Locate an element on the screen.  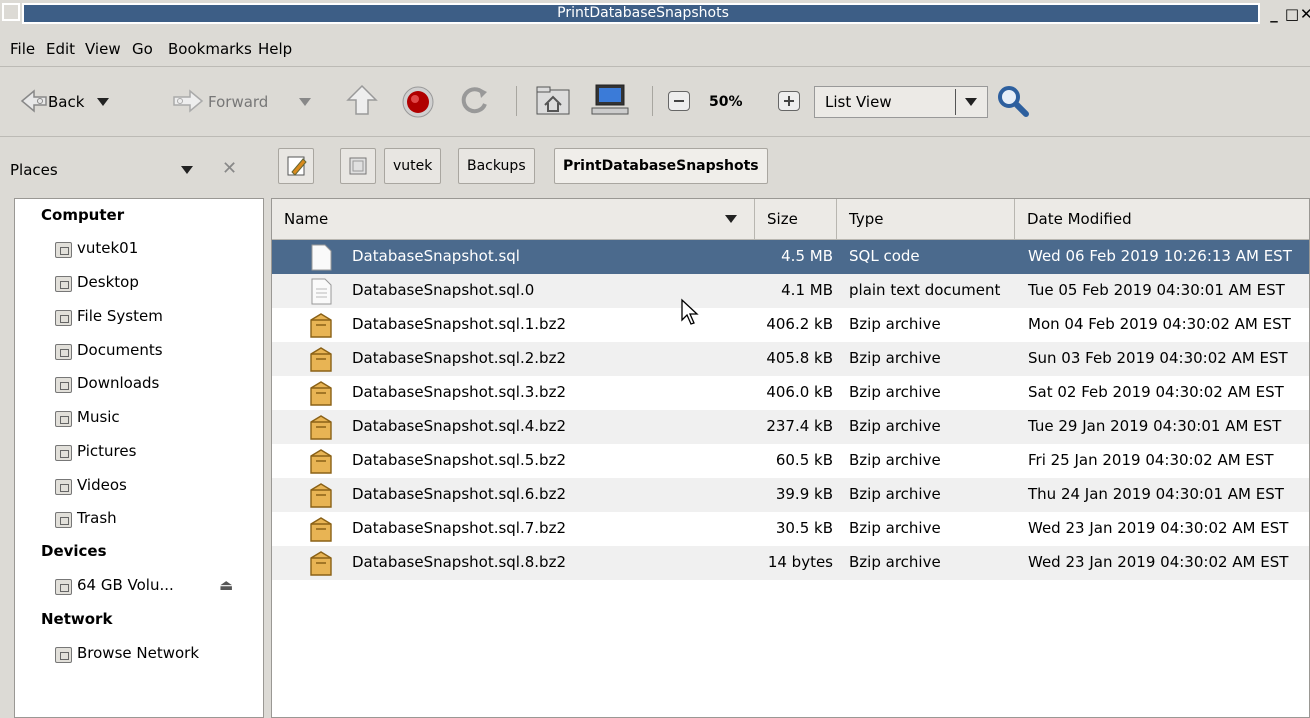
search-icon is located at coordinates (1013, 101).